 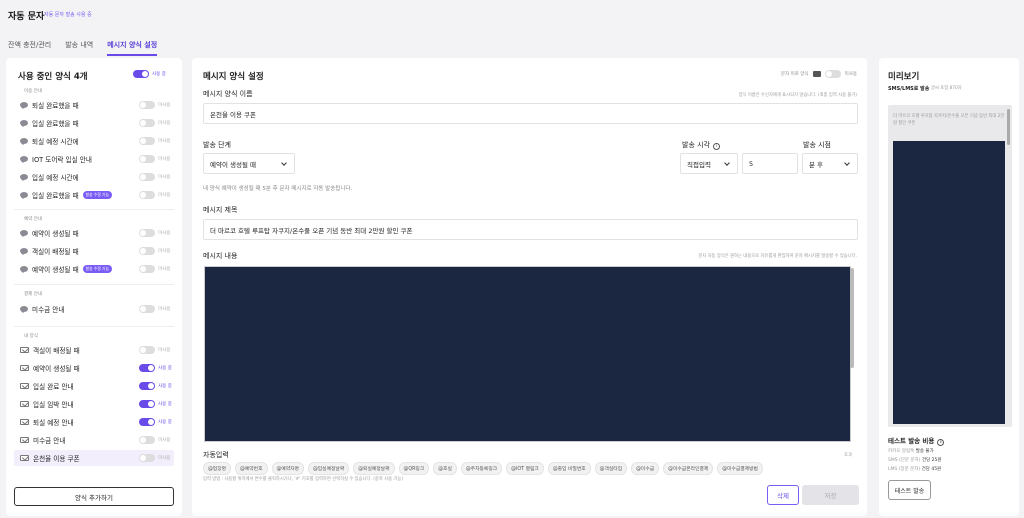 What do you see at coordinates (645, 468) in the screenshot?
I see `variable-chip: @미수금` at bounding box center [645, 468].